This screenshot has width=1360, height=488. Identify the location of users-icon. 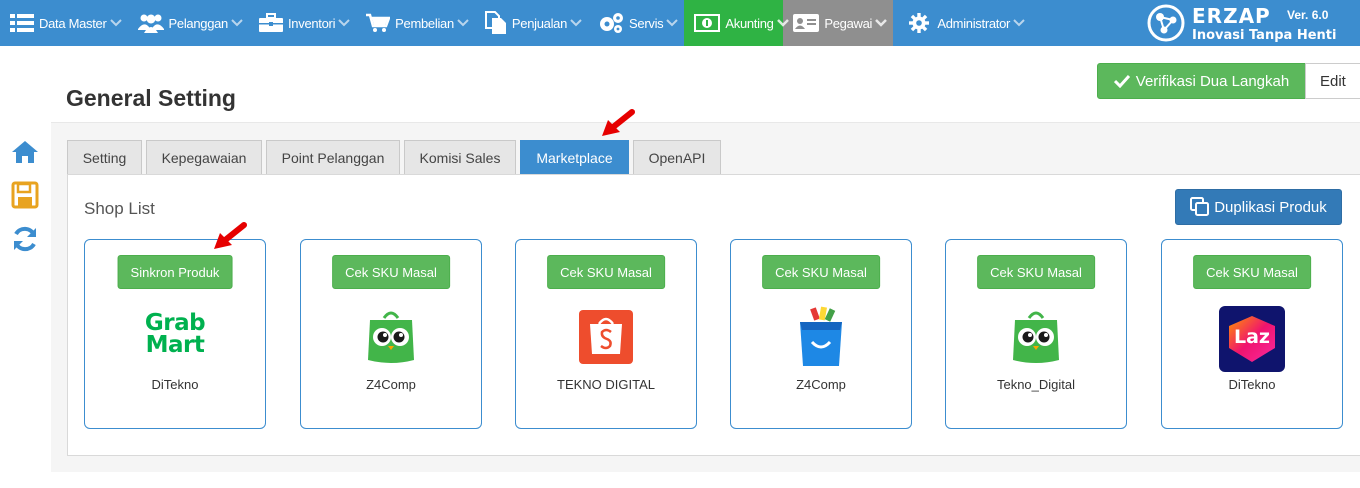
(150, 23).